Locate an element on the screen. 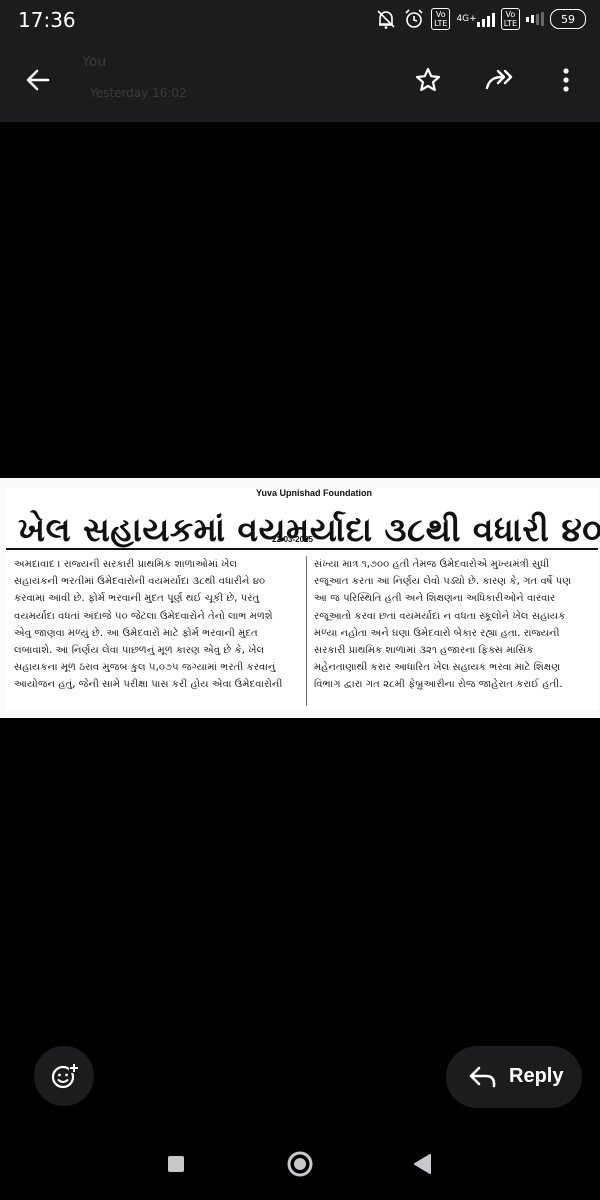 The height and width of the screenshot is (1200, 600). star-icon is located at coordinates (428, 79).